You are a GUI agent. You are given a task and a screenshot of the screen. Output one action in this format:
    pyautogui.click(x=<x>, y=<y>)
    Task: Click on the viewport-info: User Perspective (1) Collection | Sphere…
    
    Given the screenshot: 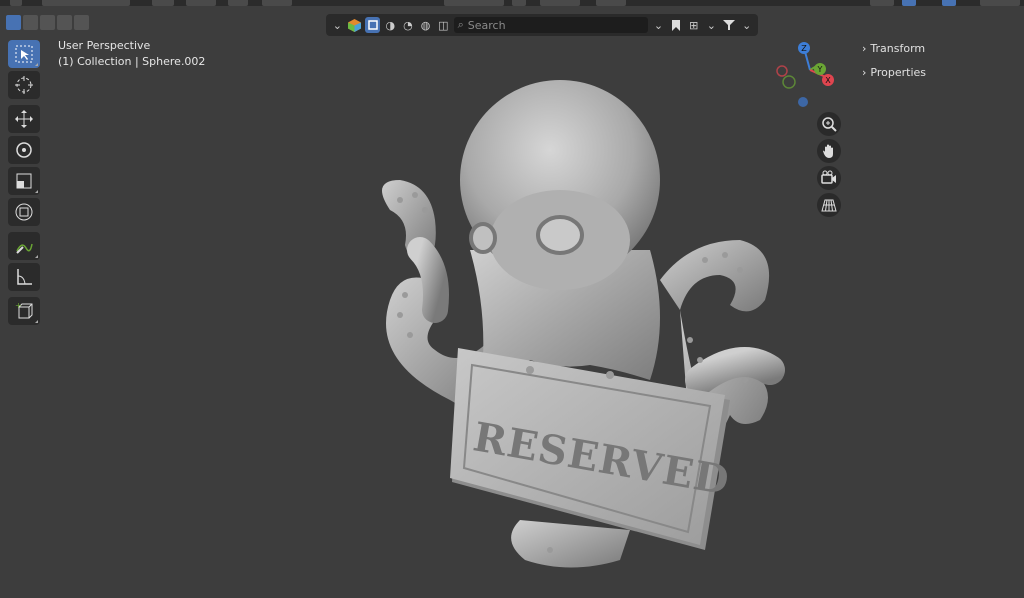 What is the action you would take?
    pyautogui.click(x=131, y=54)
    